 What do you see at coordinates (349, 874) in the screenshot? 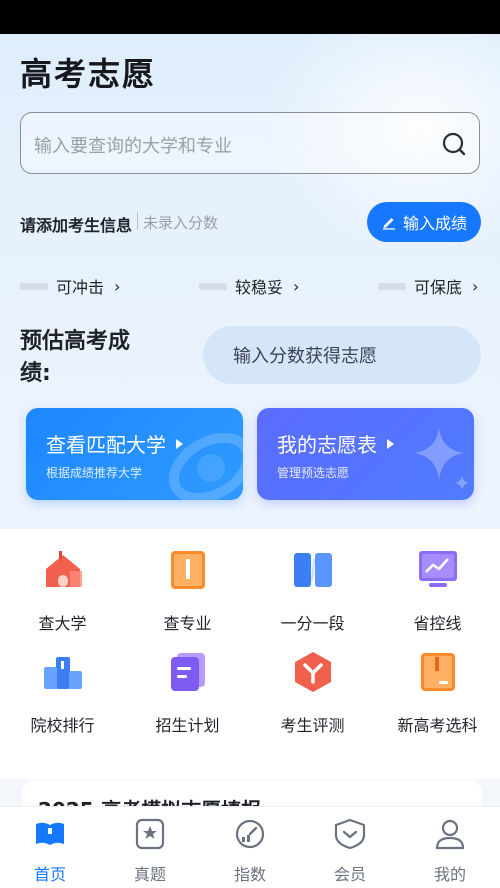
I see `tab-label: 会员` at bounding box center [349, 874].